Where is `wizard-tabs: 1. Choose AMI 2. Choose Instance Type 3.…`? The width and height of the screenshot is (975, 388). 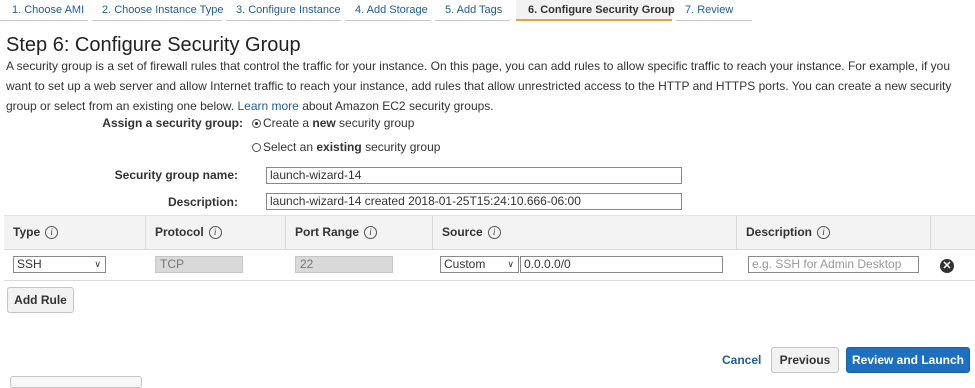 wizard-tabs: 1. Choose AMI 2. Choose Instance Type 3.… is located at coordinates (487, 11).